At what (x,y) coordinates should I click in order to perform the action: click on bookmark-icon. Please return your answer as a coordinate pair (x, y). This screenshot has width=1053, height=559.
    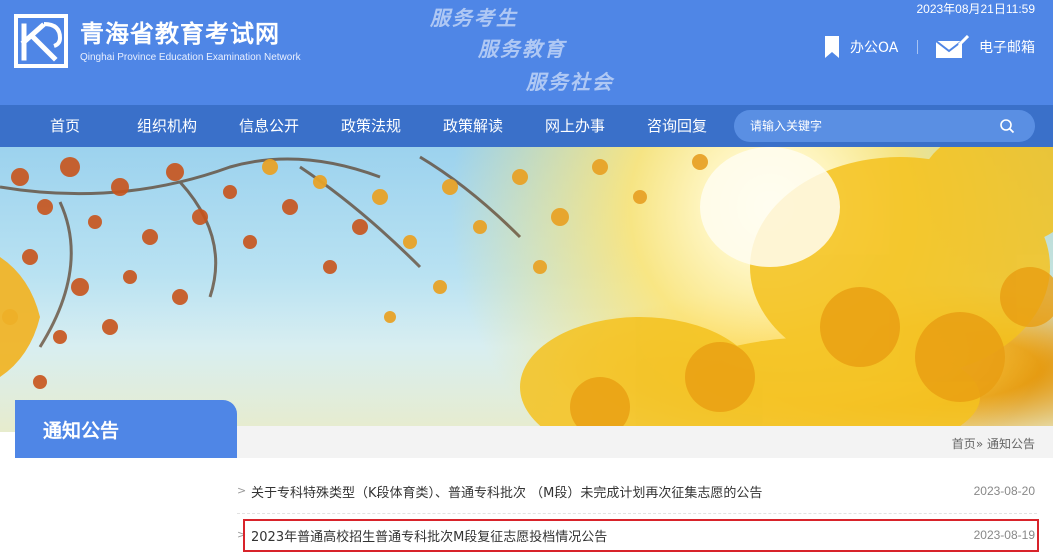
    Looking at the image, I should click on (832, 47).